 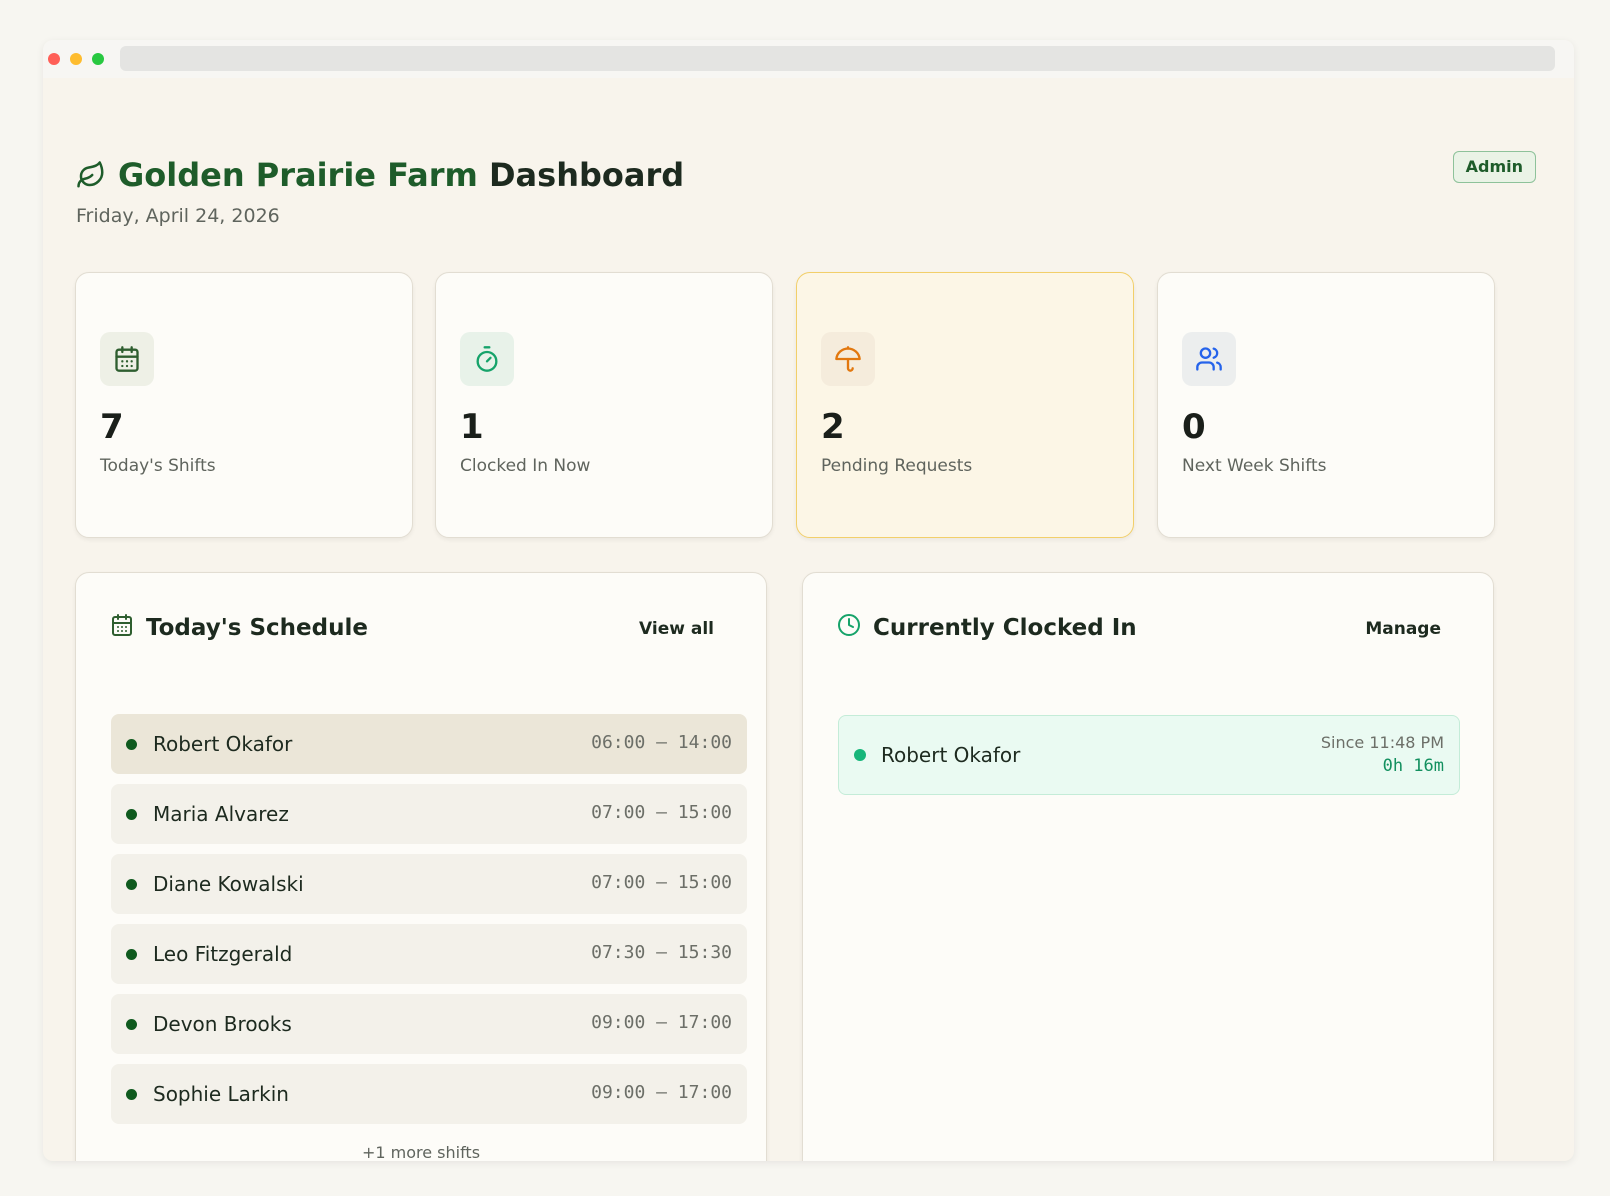 What do you see at coordinates (1254, 466) in the screenshot?
I see `stat-label: Next Week Shifts` at bounding box center [1254, 466].